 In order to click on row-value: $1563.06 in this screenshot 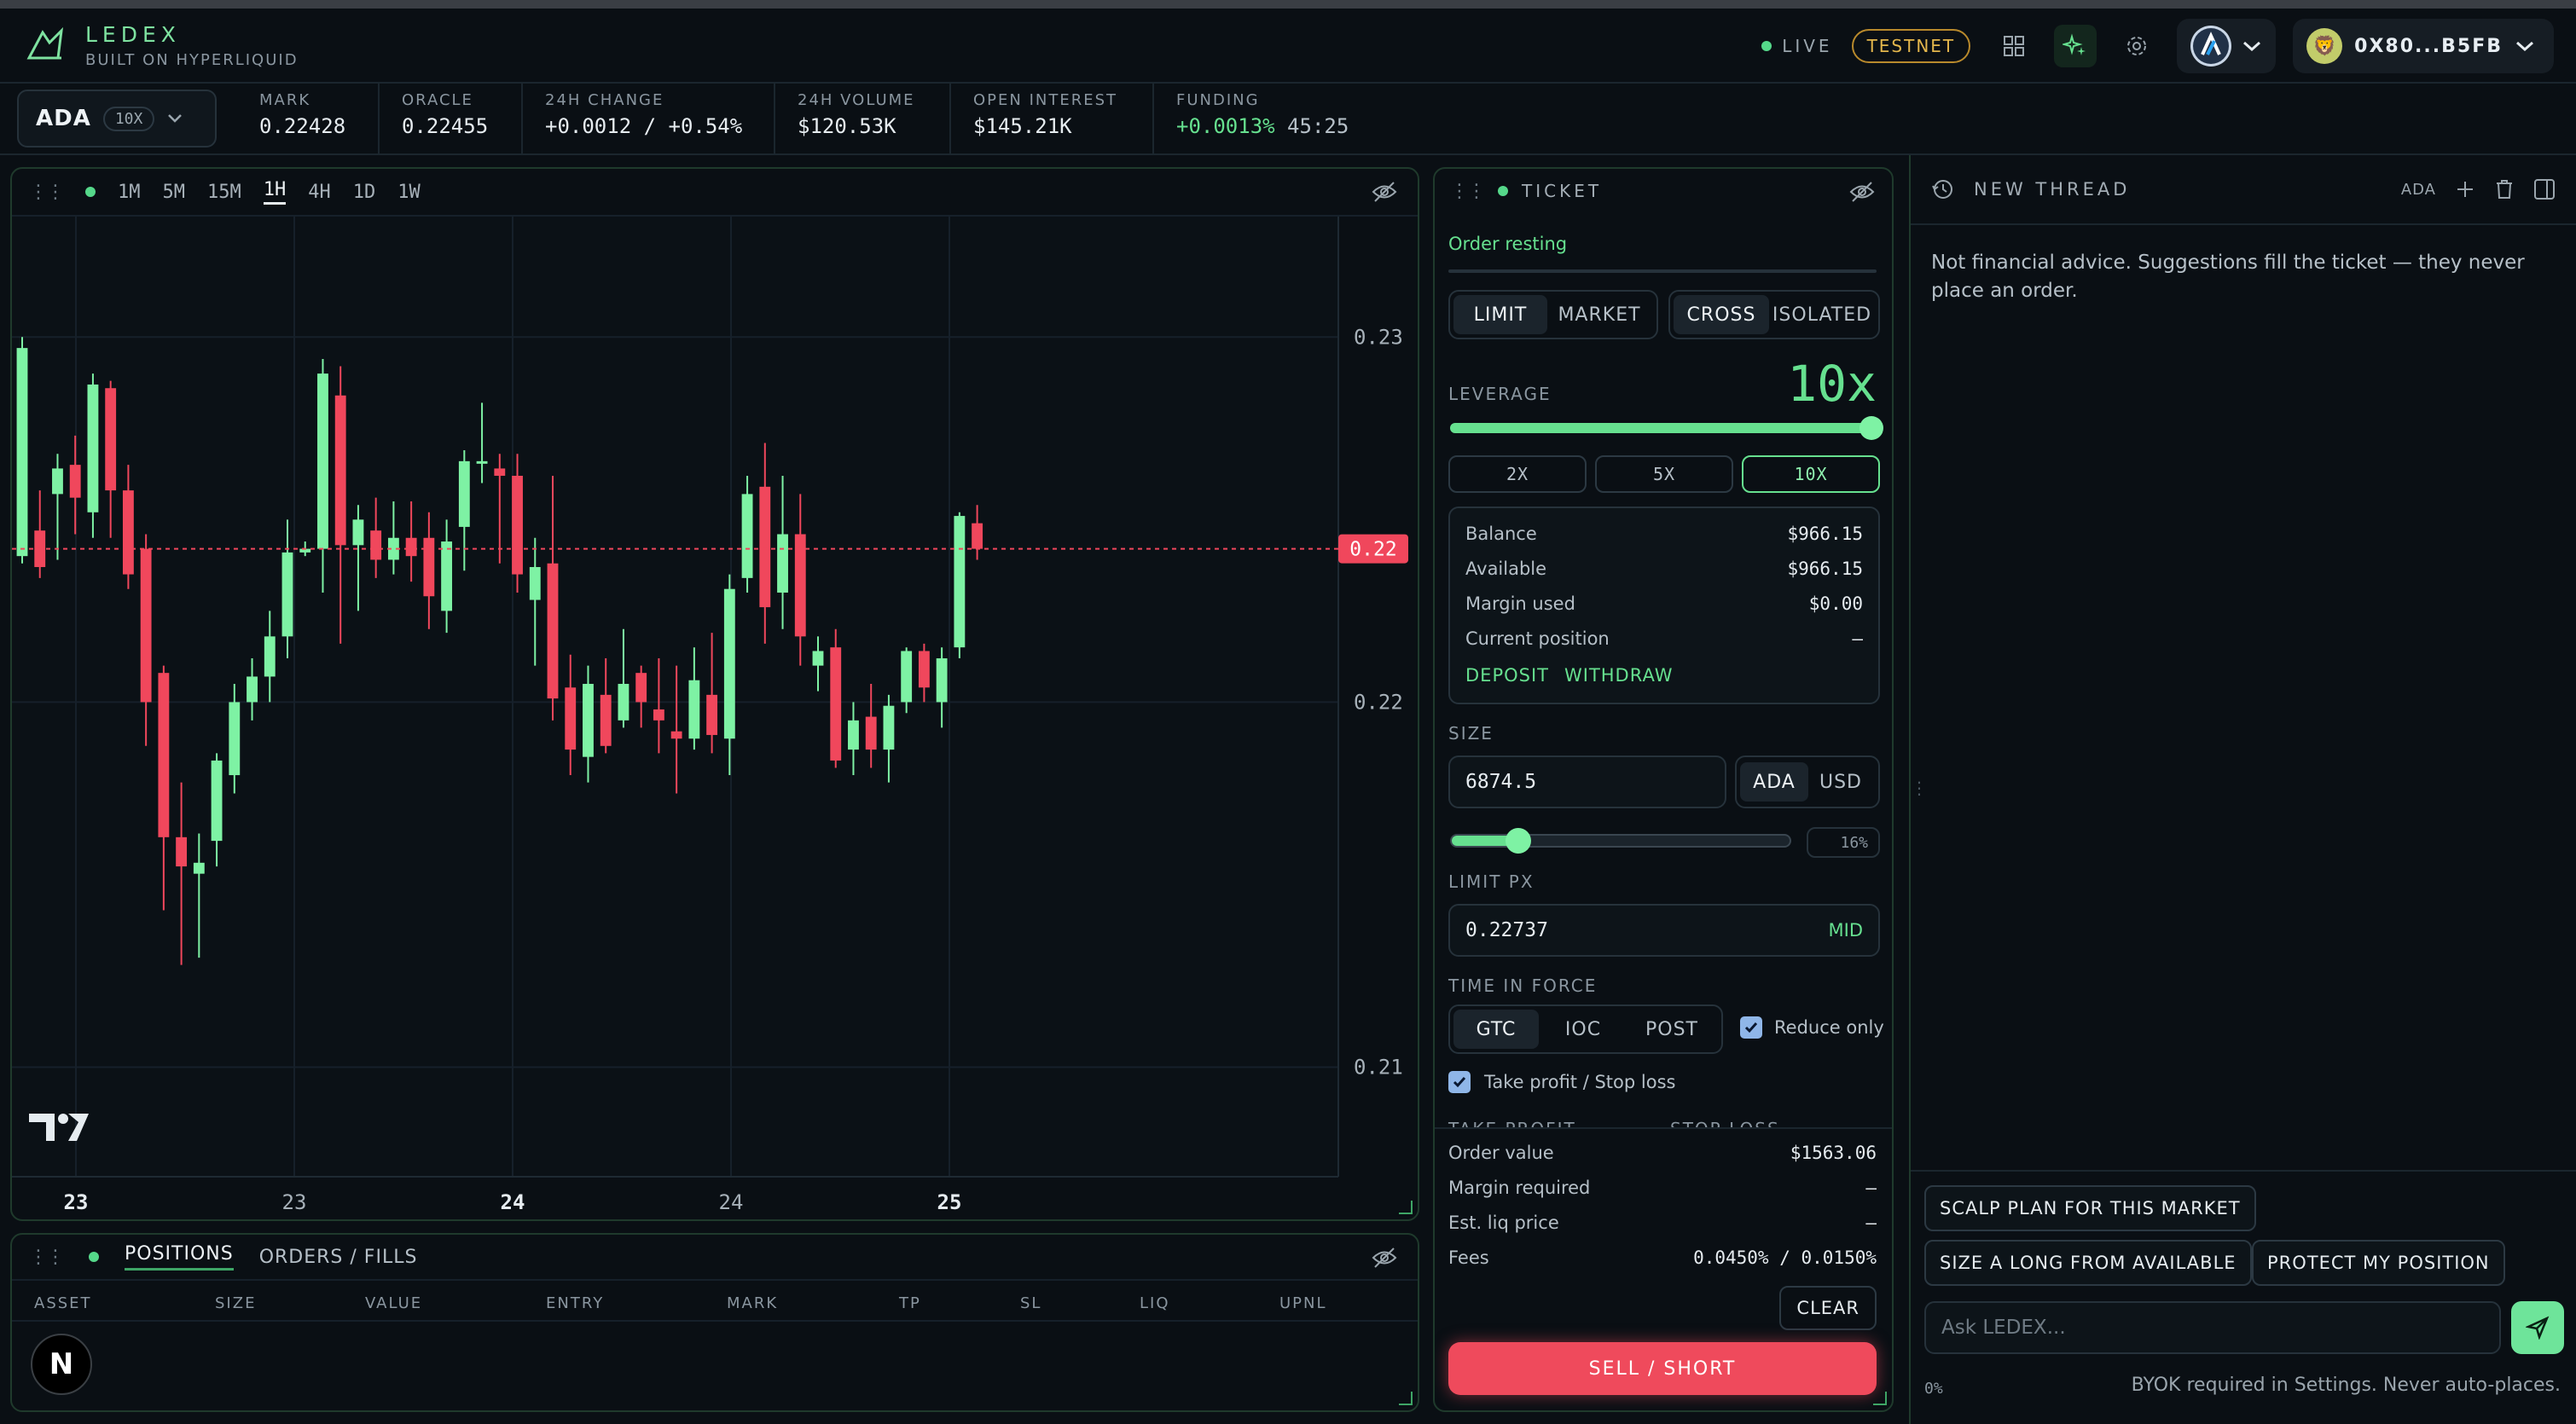, I will do `click(1833, 1153)`.